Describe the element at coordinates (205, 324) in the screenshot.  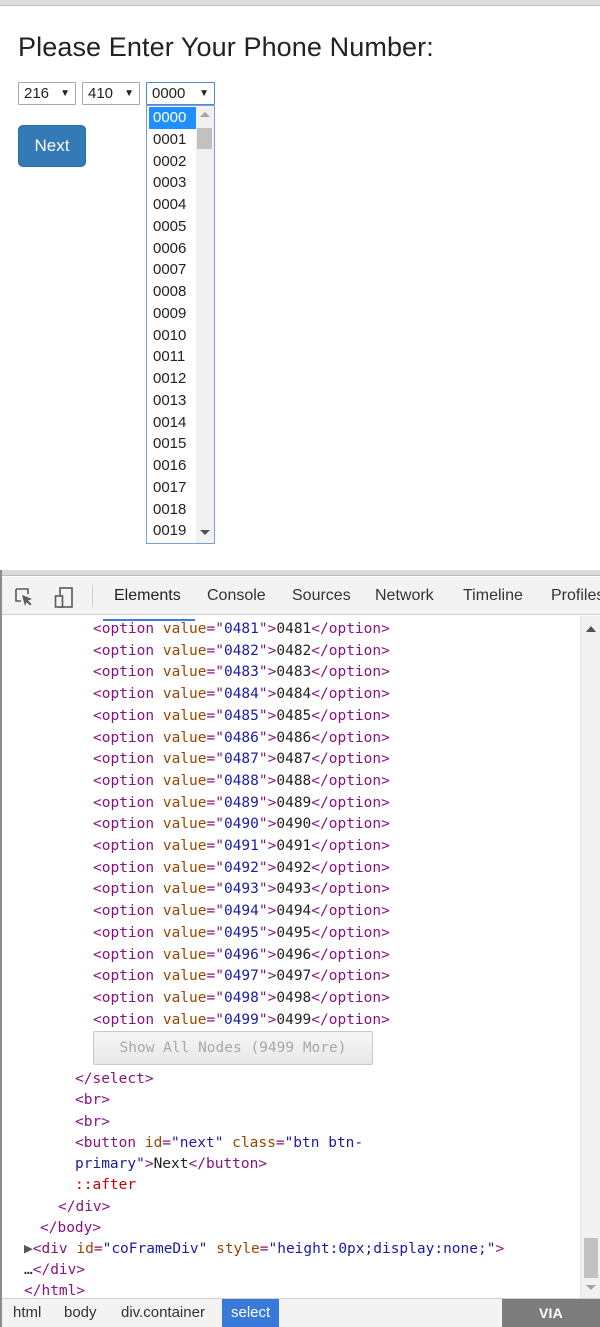
I see `dropdown-scrollbar` at that location.